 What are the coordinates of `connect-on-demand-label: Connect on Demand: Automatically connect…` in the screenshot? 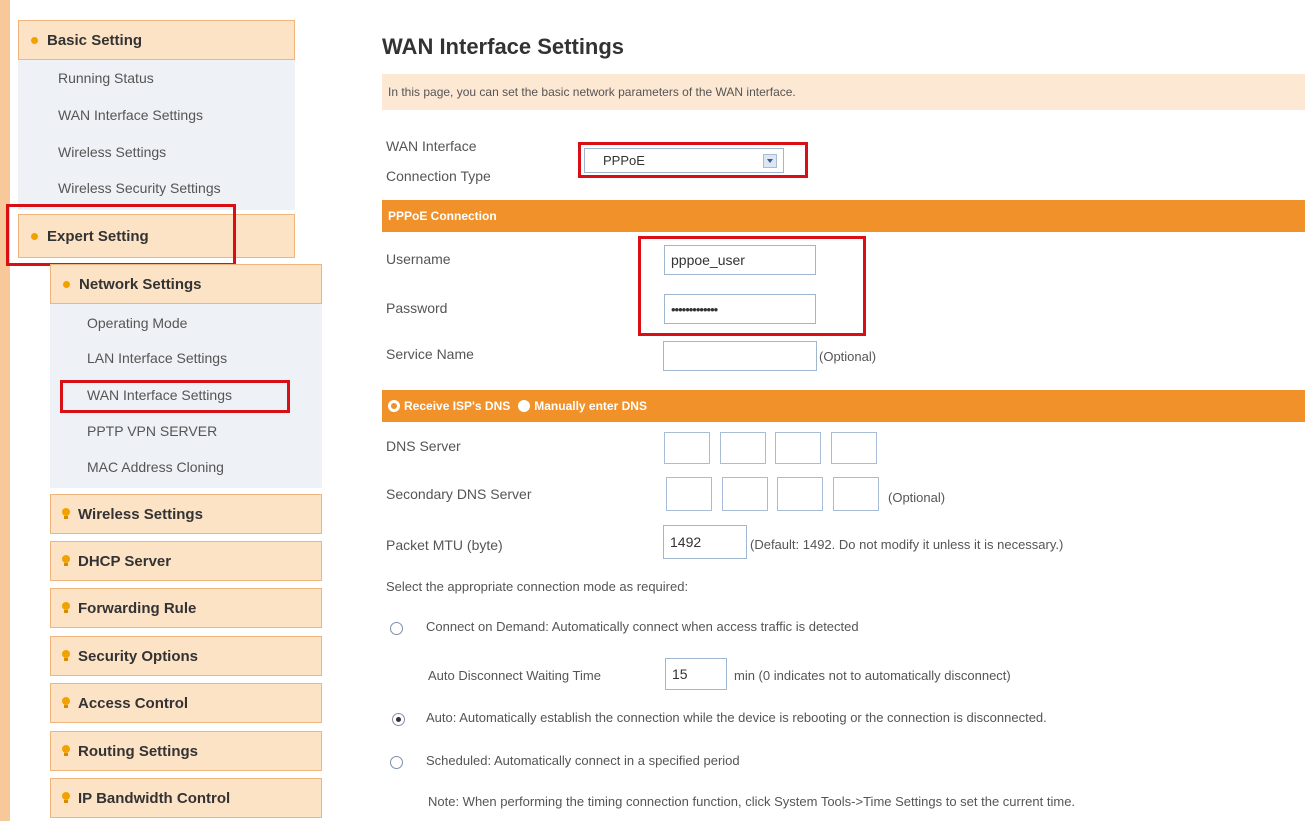 It's located at (642, 626).